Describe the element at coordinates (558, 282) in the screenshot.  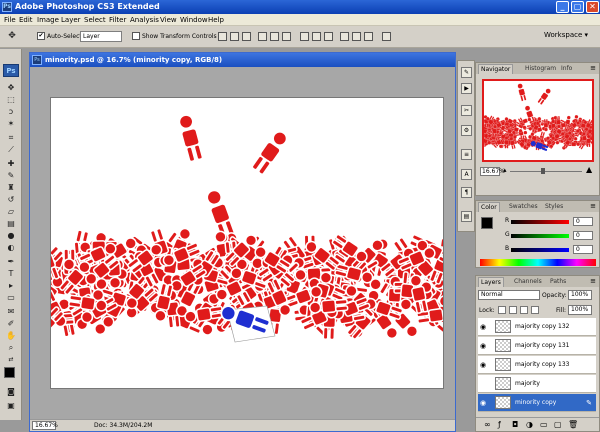
I see `tab-paths: Paths` at that location.